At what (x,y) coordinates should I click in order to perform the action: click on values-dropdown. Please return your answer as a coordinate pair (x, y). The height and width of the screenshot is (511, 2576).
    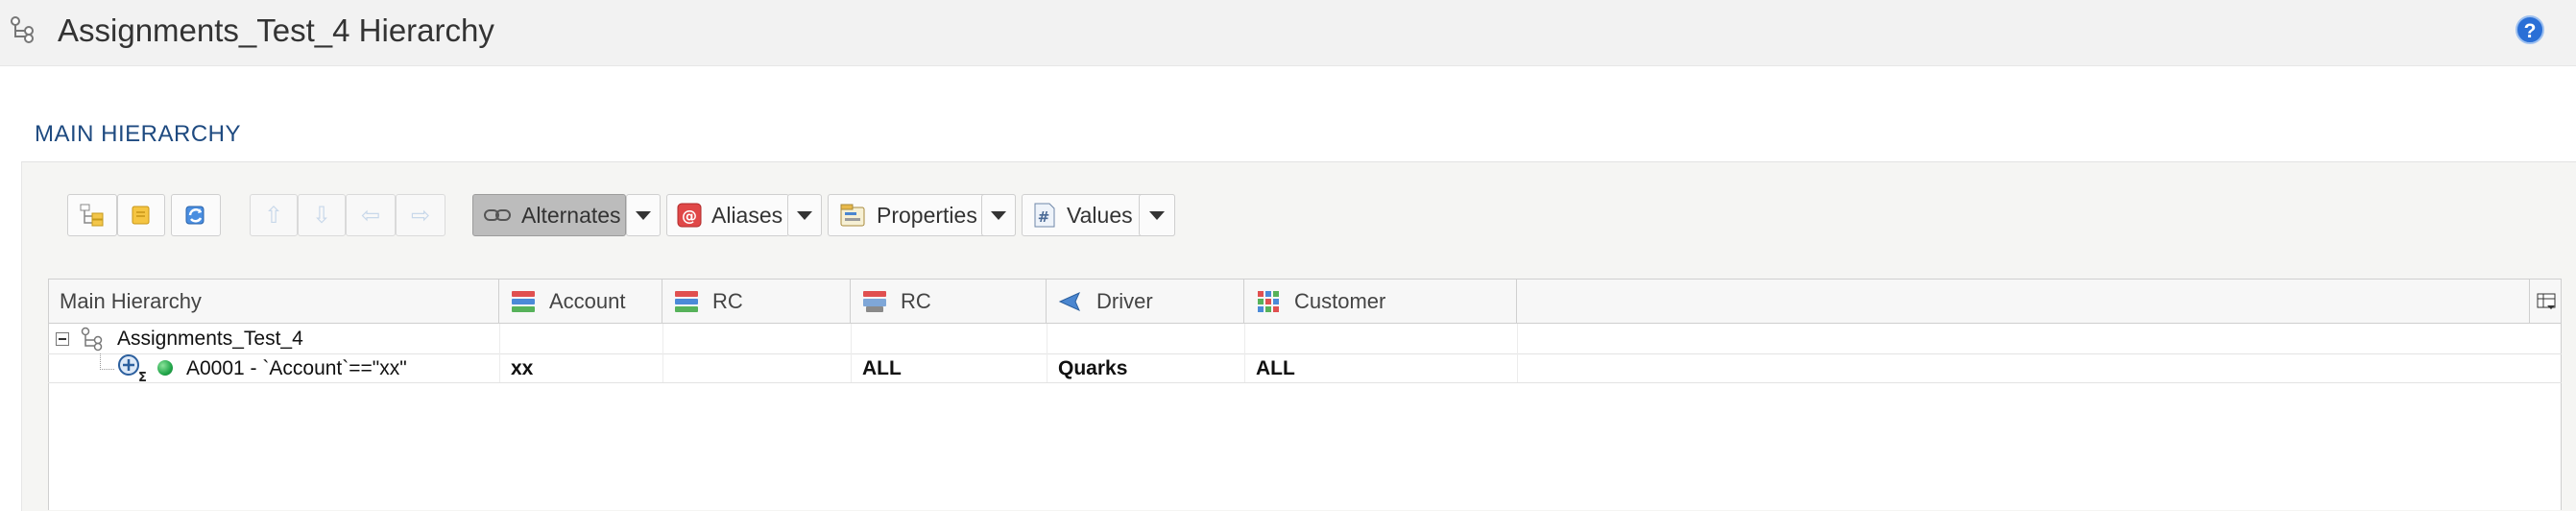
    Looking at the image, I should click on (1157, 215).